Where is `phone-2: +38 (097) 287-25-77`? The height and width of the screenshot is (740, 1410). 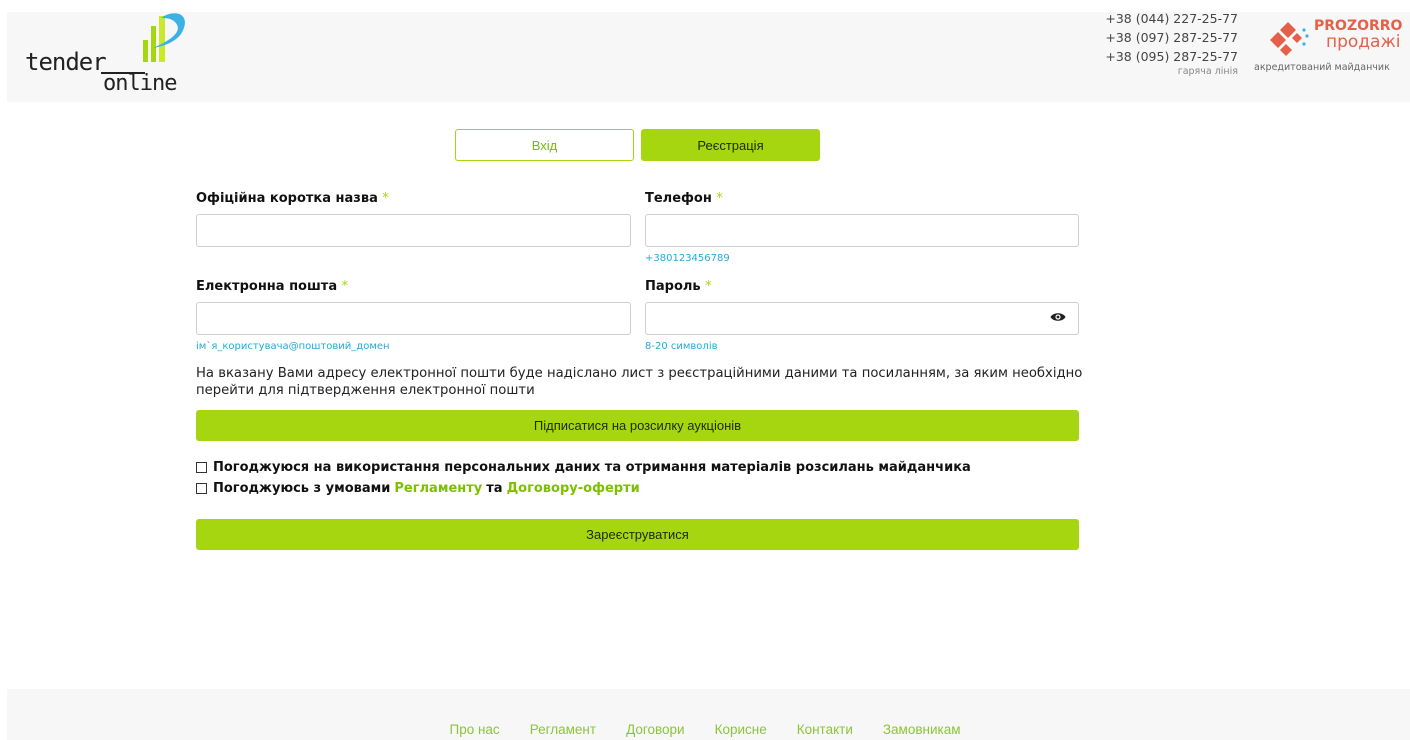 phone-2: +38 (097) 287-25-77 is located at coordinates (1171, 37).